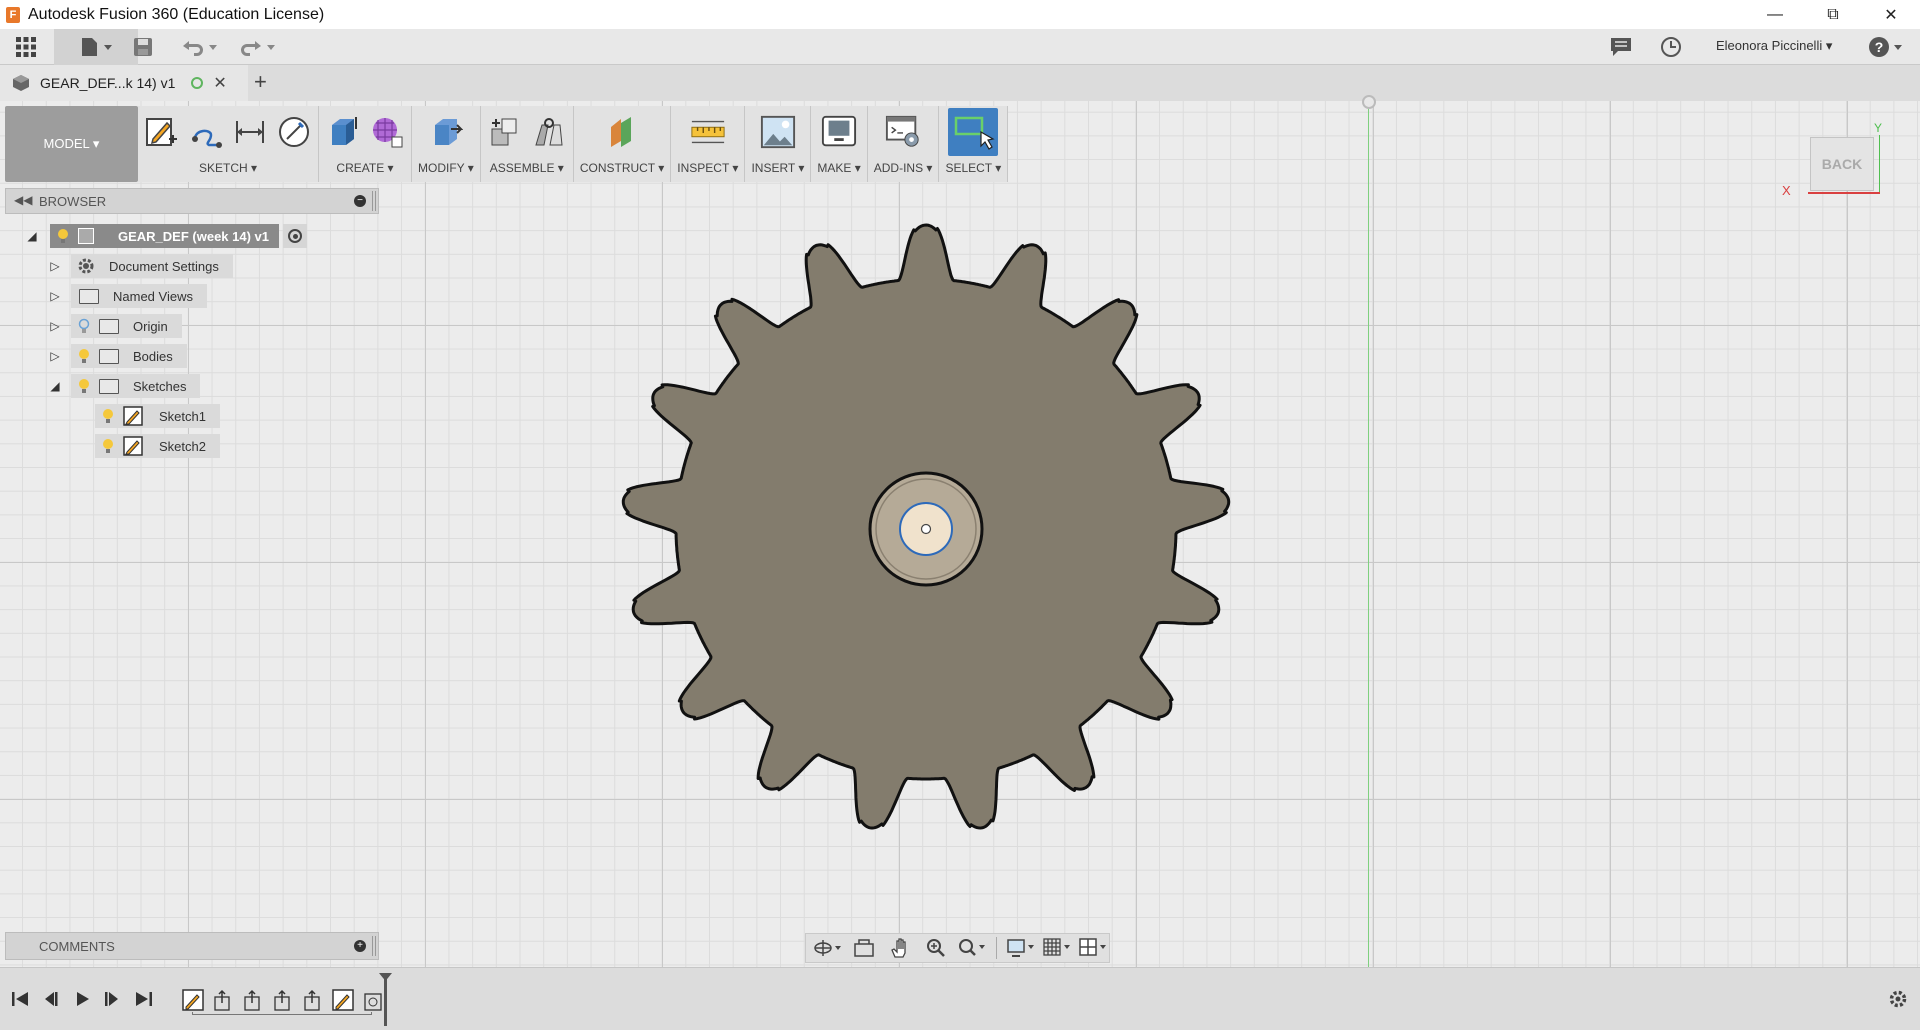 The width and height of the screenshot is (1920, 1030). I want to click on step-forward-icon, so click(112, 999).